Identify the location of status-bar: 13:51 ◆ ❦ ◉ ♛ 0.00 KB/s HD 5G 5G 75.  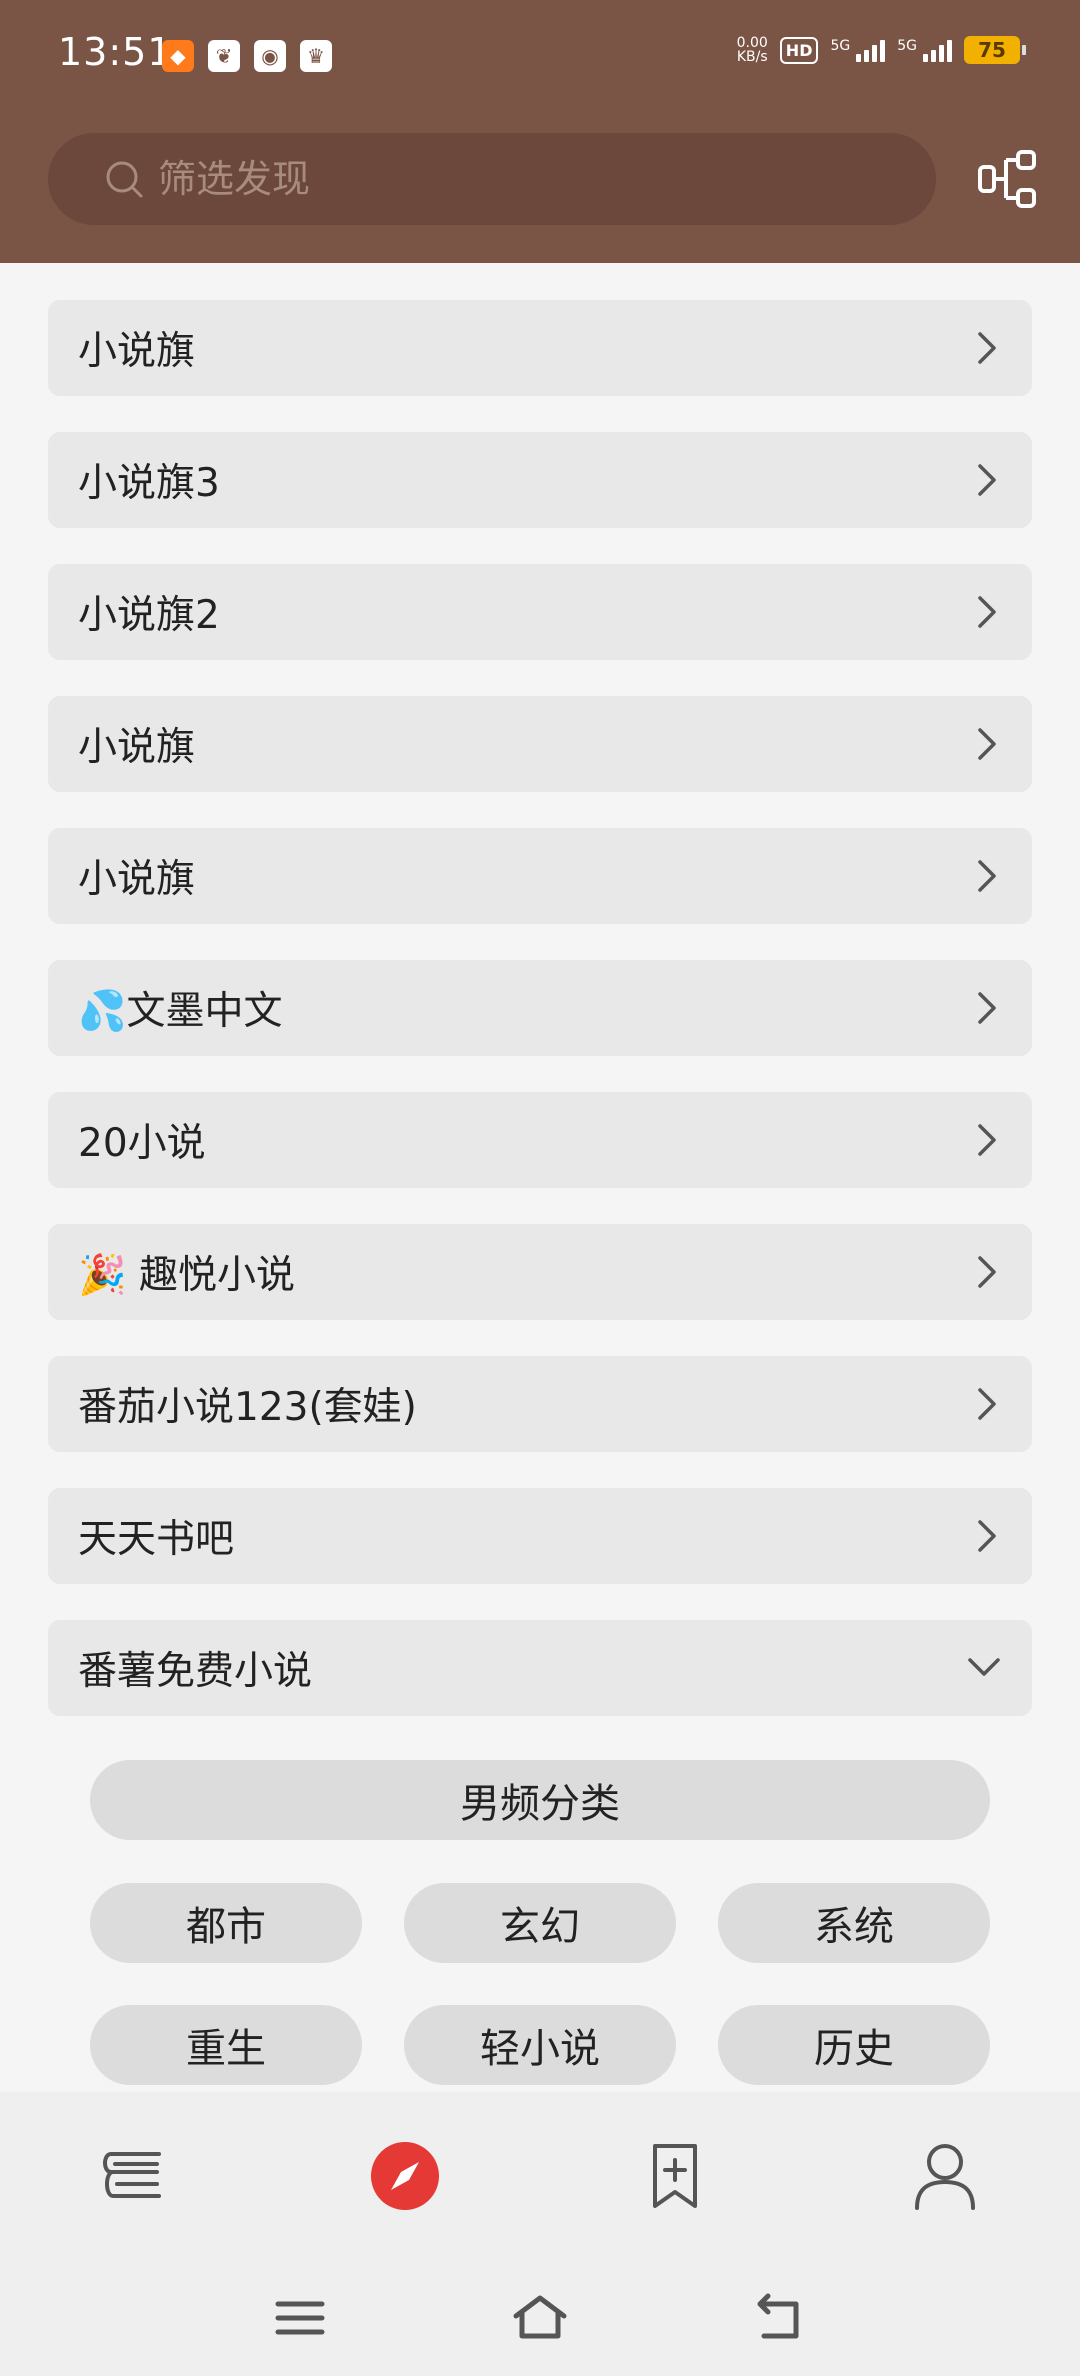
(540, 59).